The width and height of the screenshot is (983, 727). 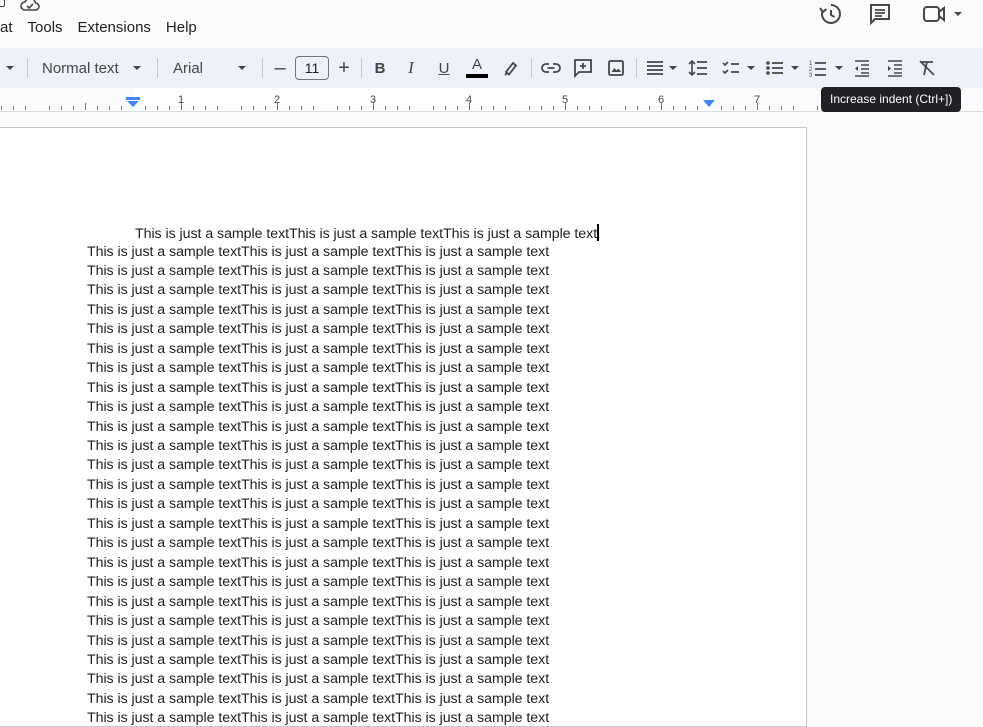 I want to click on font-dropdown: Arial, so click(x=188, y=68).